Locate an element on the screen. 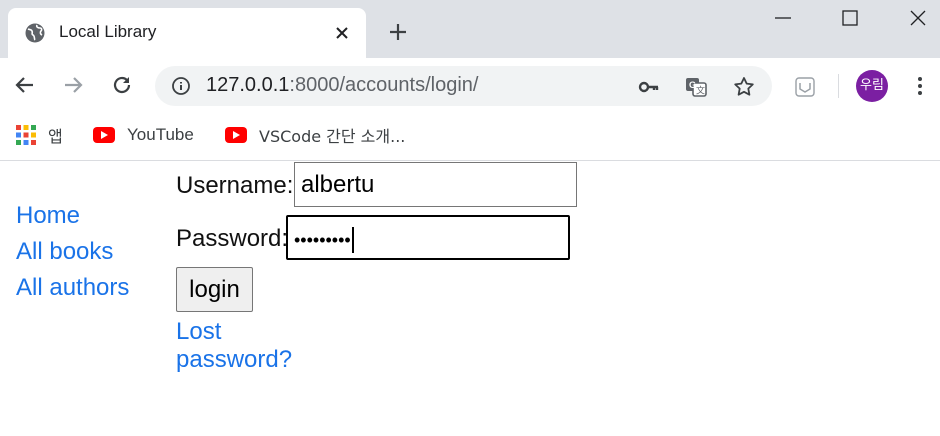  key-icon is located at coordinates (649, 87).